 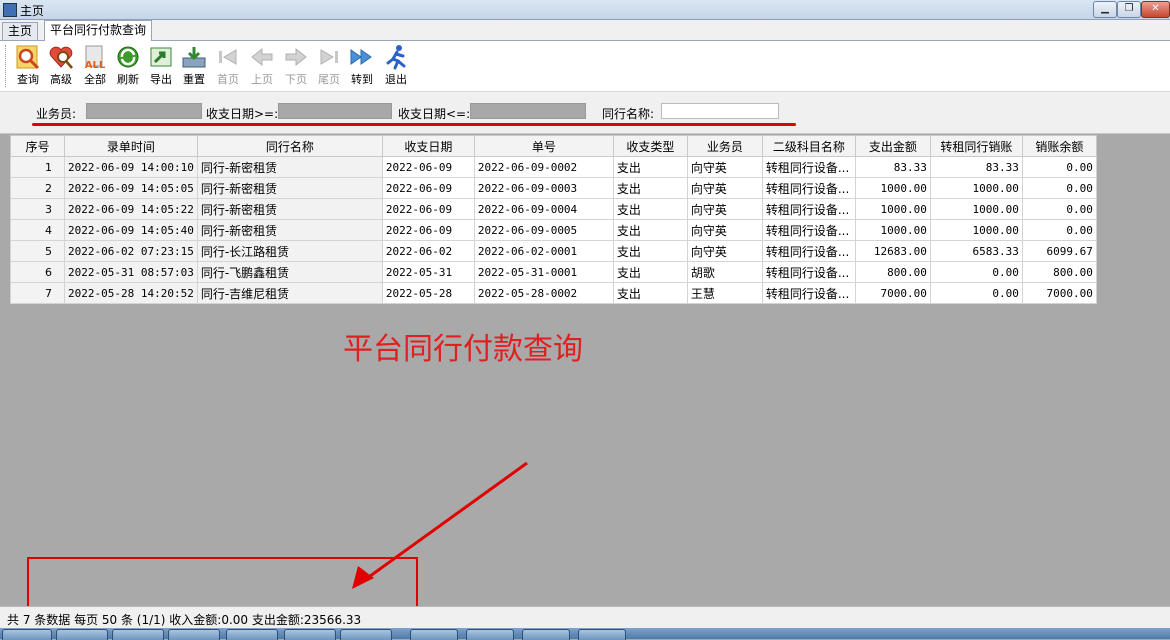 What do you see at coordinates (1059, 251) in the screenshot?
I see `table-cell: 6099.67` at bounding box center [1059, 251].